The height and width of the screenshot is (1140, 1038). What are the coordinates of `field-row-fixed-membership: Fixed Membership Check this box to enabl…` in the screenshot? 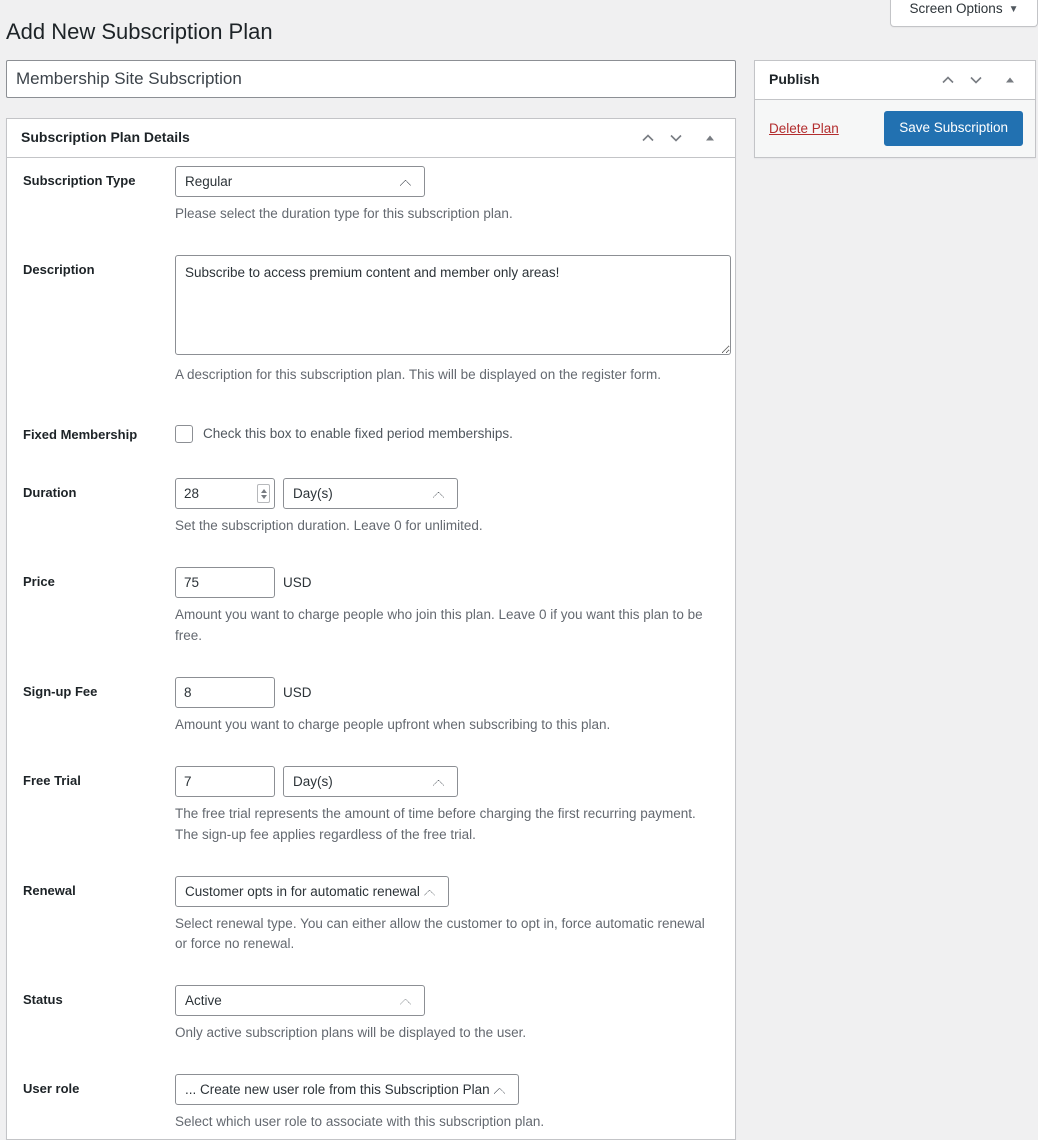 It's located at (371, 428).